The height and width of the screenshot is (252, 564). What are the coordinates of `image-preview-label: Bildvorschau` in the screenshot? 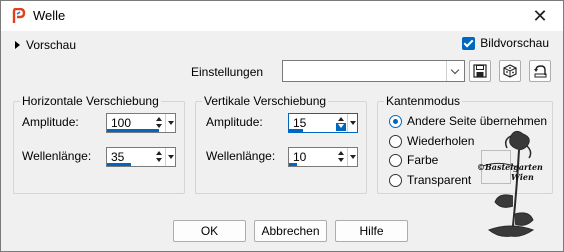 It's located at (514, 43).